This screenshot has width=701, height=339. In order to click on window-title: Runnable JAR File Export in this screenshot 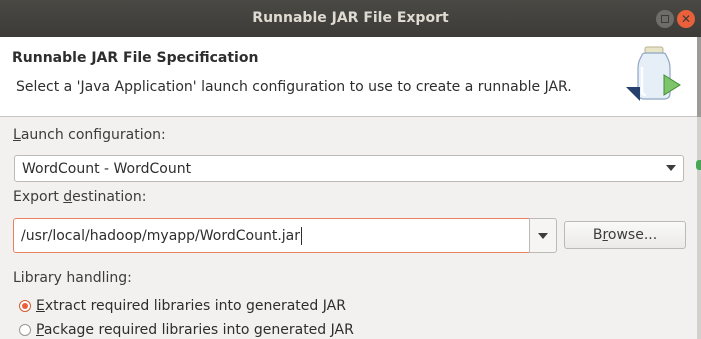, I will do `click(350, 18)`.